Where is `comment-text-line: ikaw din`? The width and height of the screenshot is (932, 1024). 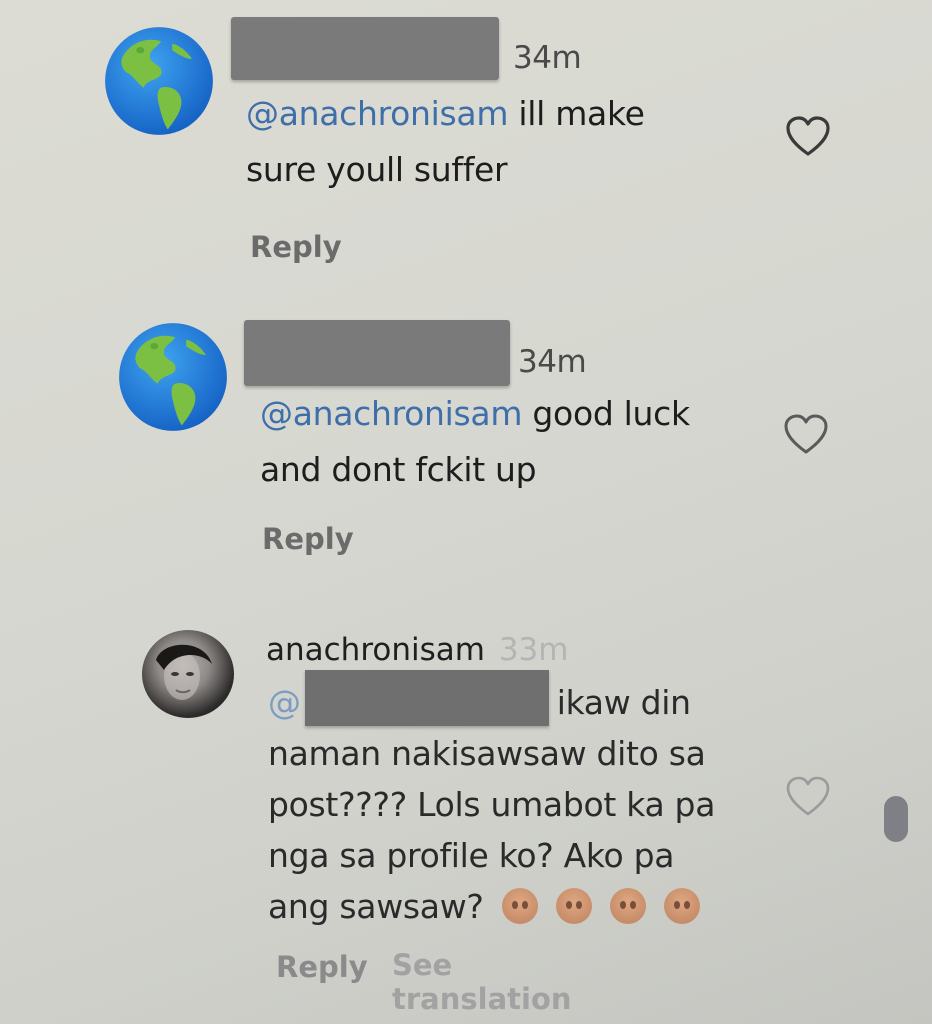
comment-text-line: ikaw din is located at coordinates (623, 702).